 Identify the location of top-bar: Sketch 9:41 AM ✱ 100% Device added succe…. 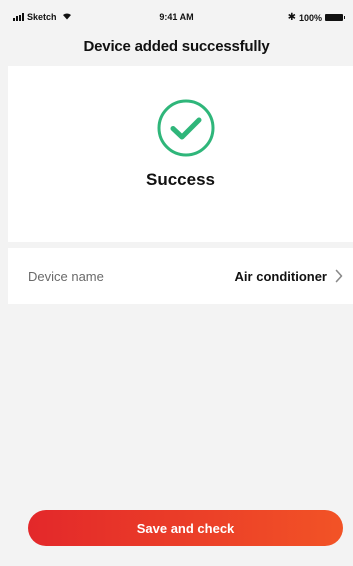
(176, 33).